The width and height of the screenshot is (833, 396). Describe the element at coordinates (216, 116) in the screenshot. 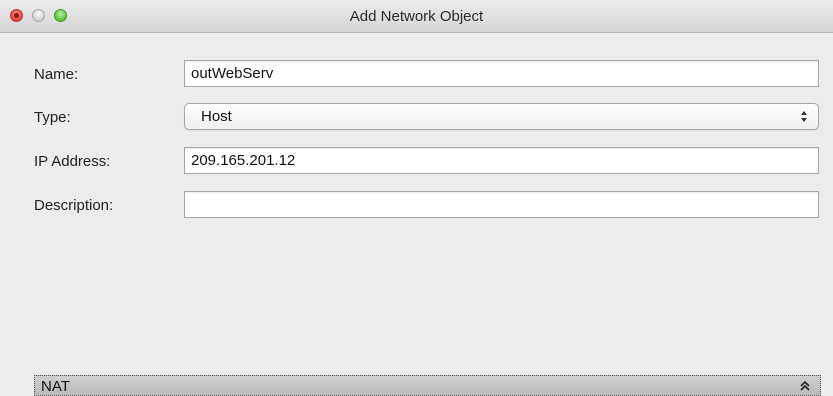

I see `type-select-value: Host` at that location.